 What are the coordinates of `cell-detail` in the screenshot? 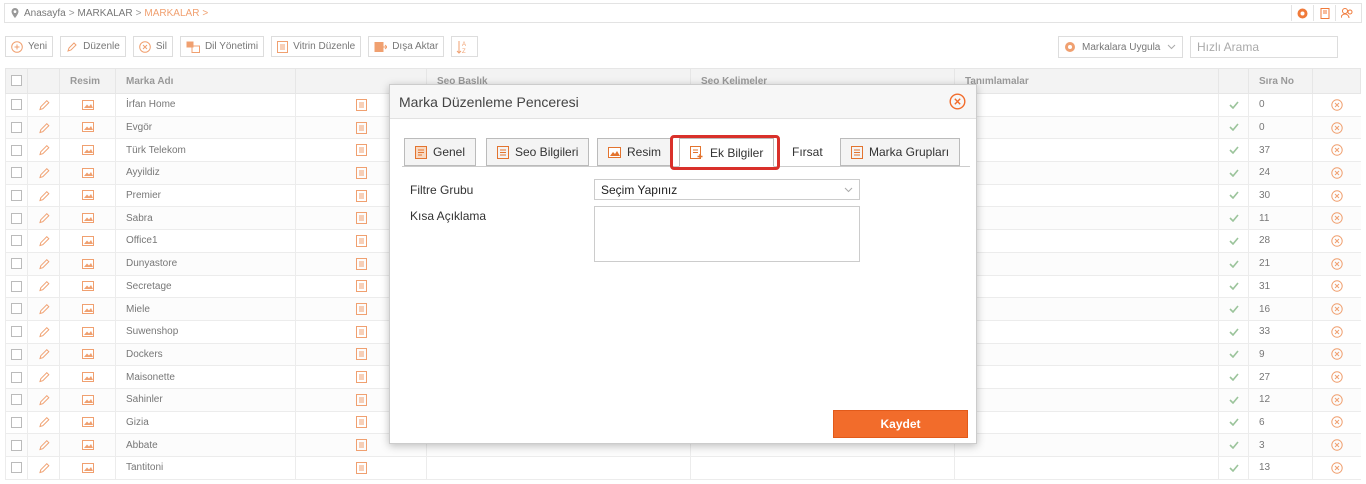 It's located at (361, 468).